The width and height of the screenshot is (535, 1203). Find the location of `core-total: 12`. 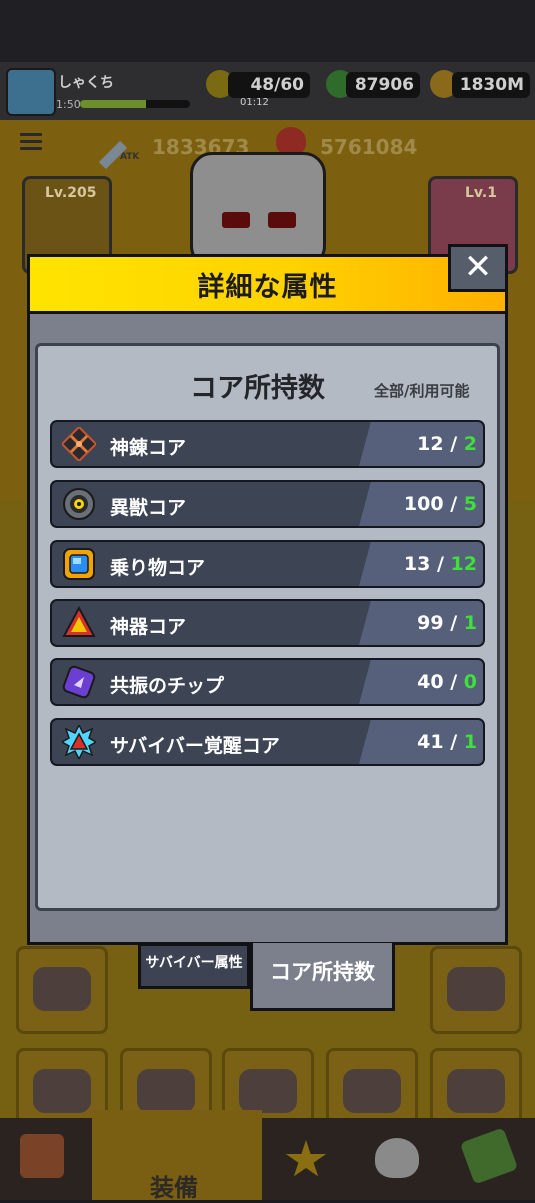

core-total: 12 is located at coordinates (430, 444).